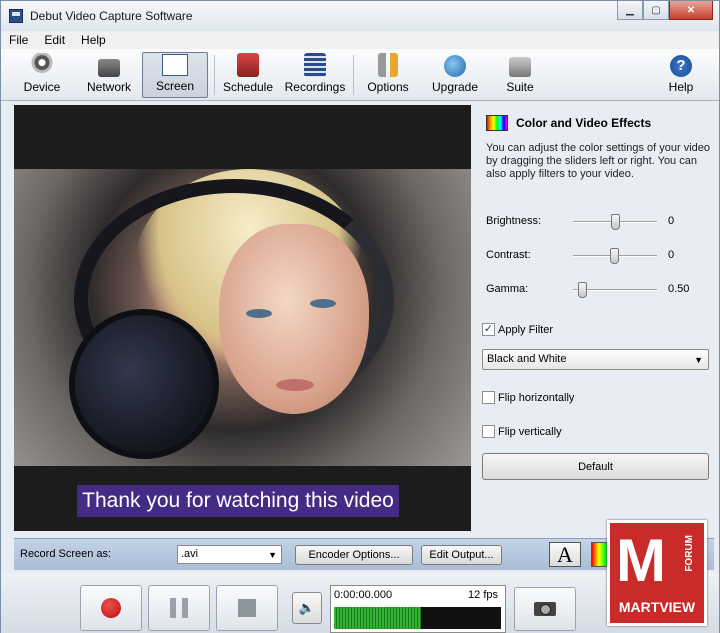  Describe the element at coordinates (525, 330) in the screenshot. I see `apply-filter-label: Apply Filter` at that location.